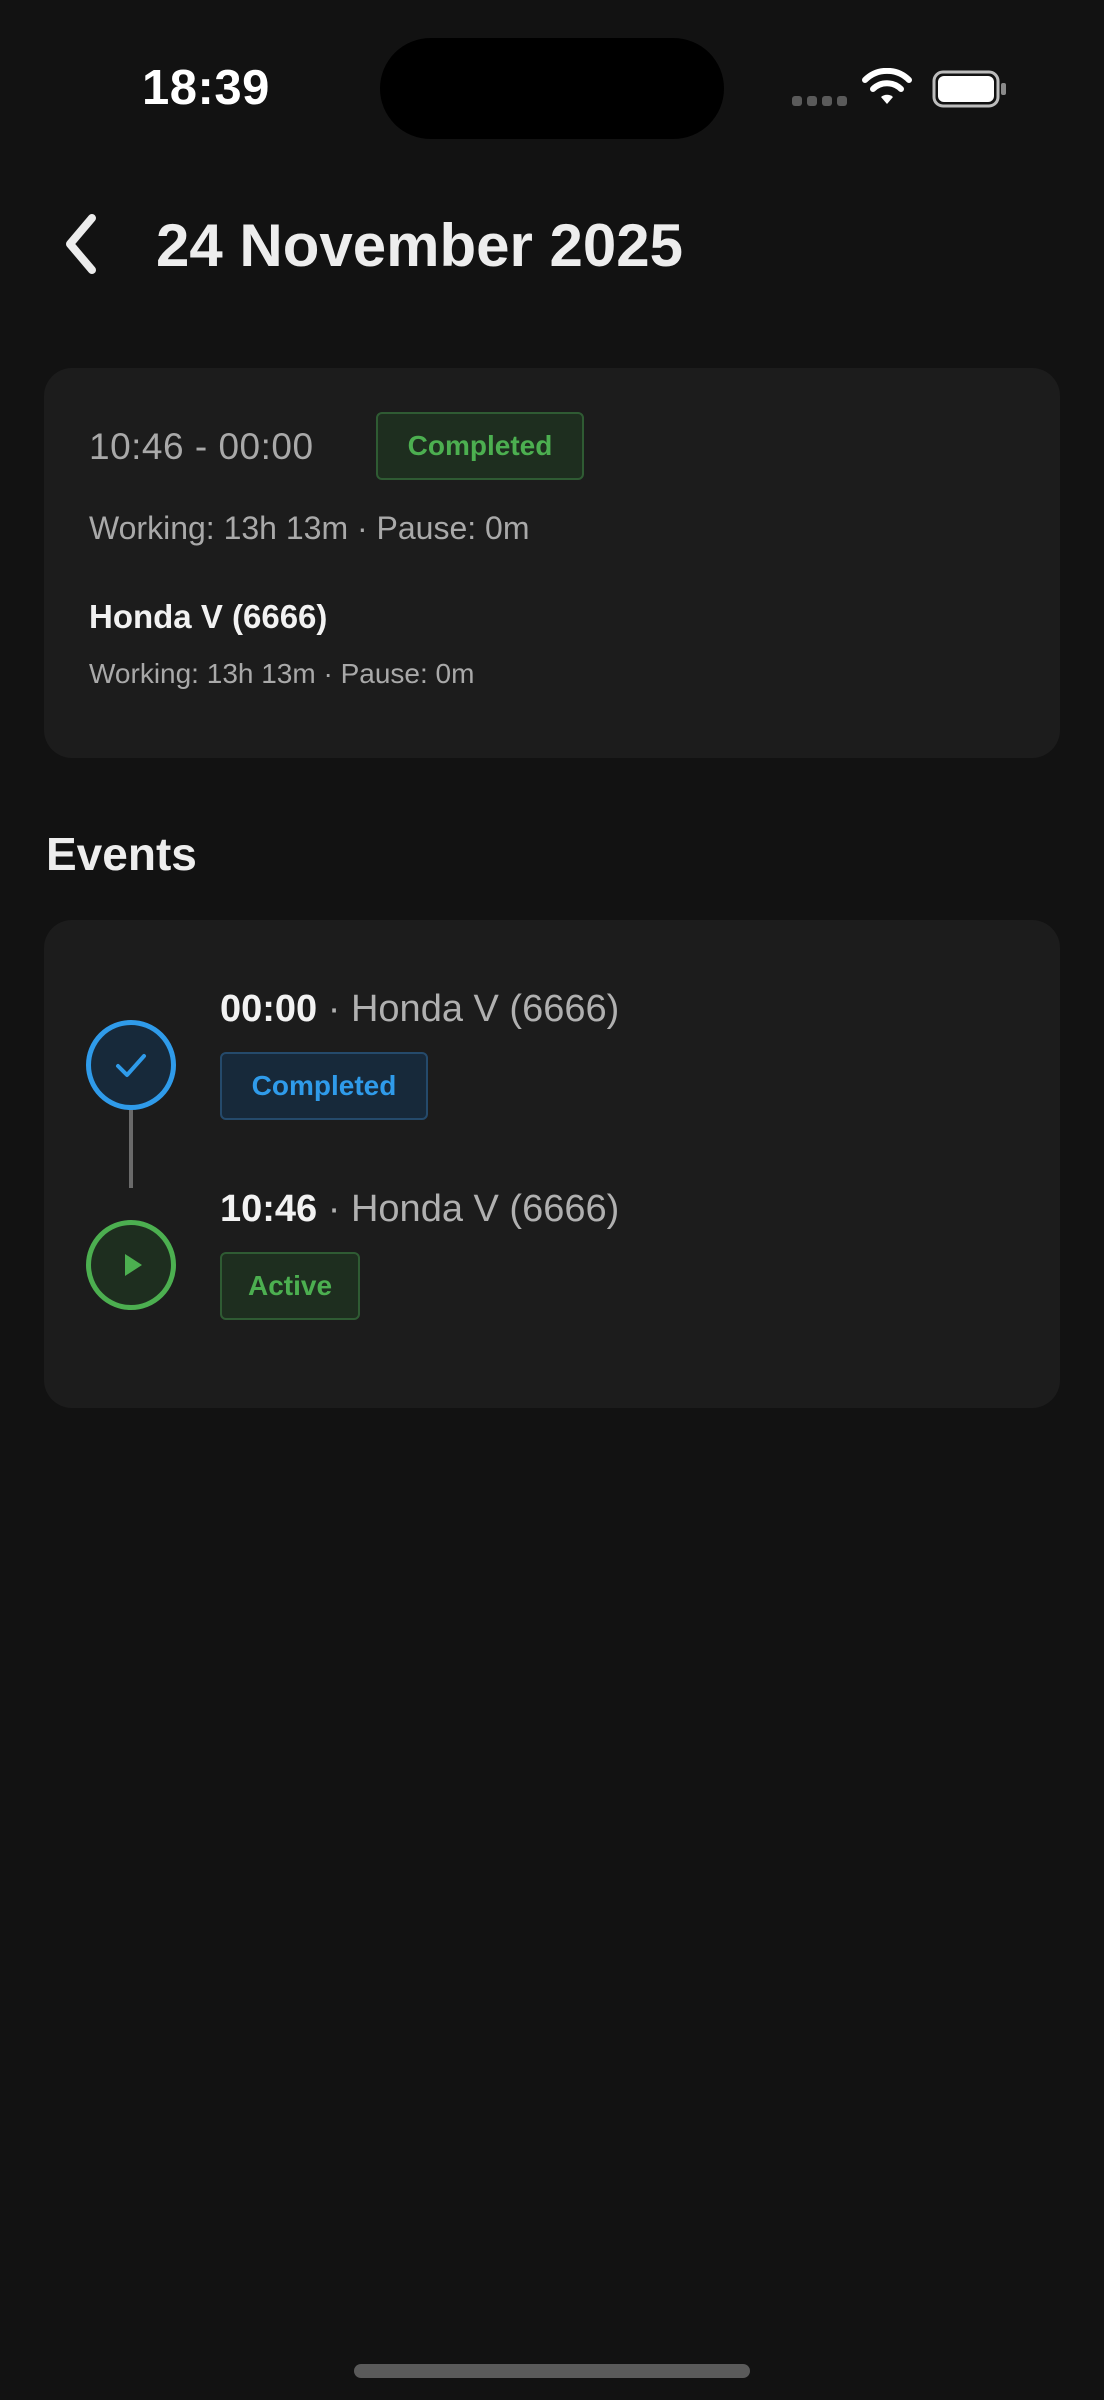 The height and width of the screenshot is (2400, 1104). Describe the element at coordinates (269, 1209) in the screenshot. I see `event-time: 10:46` at that location.